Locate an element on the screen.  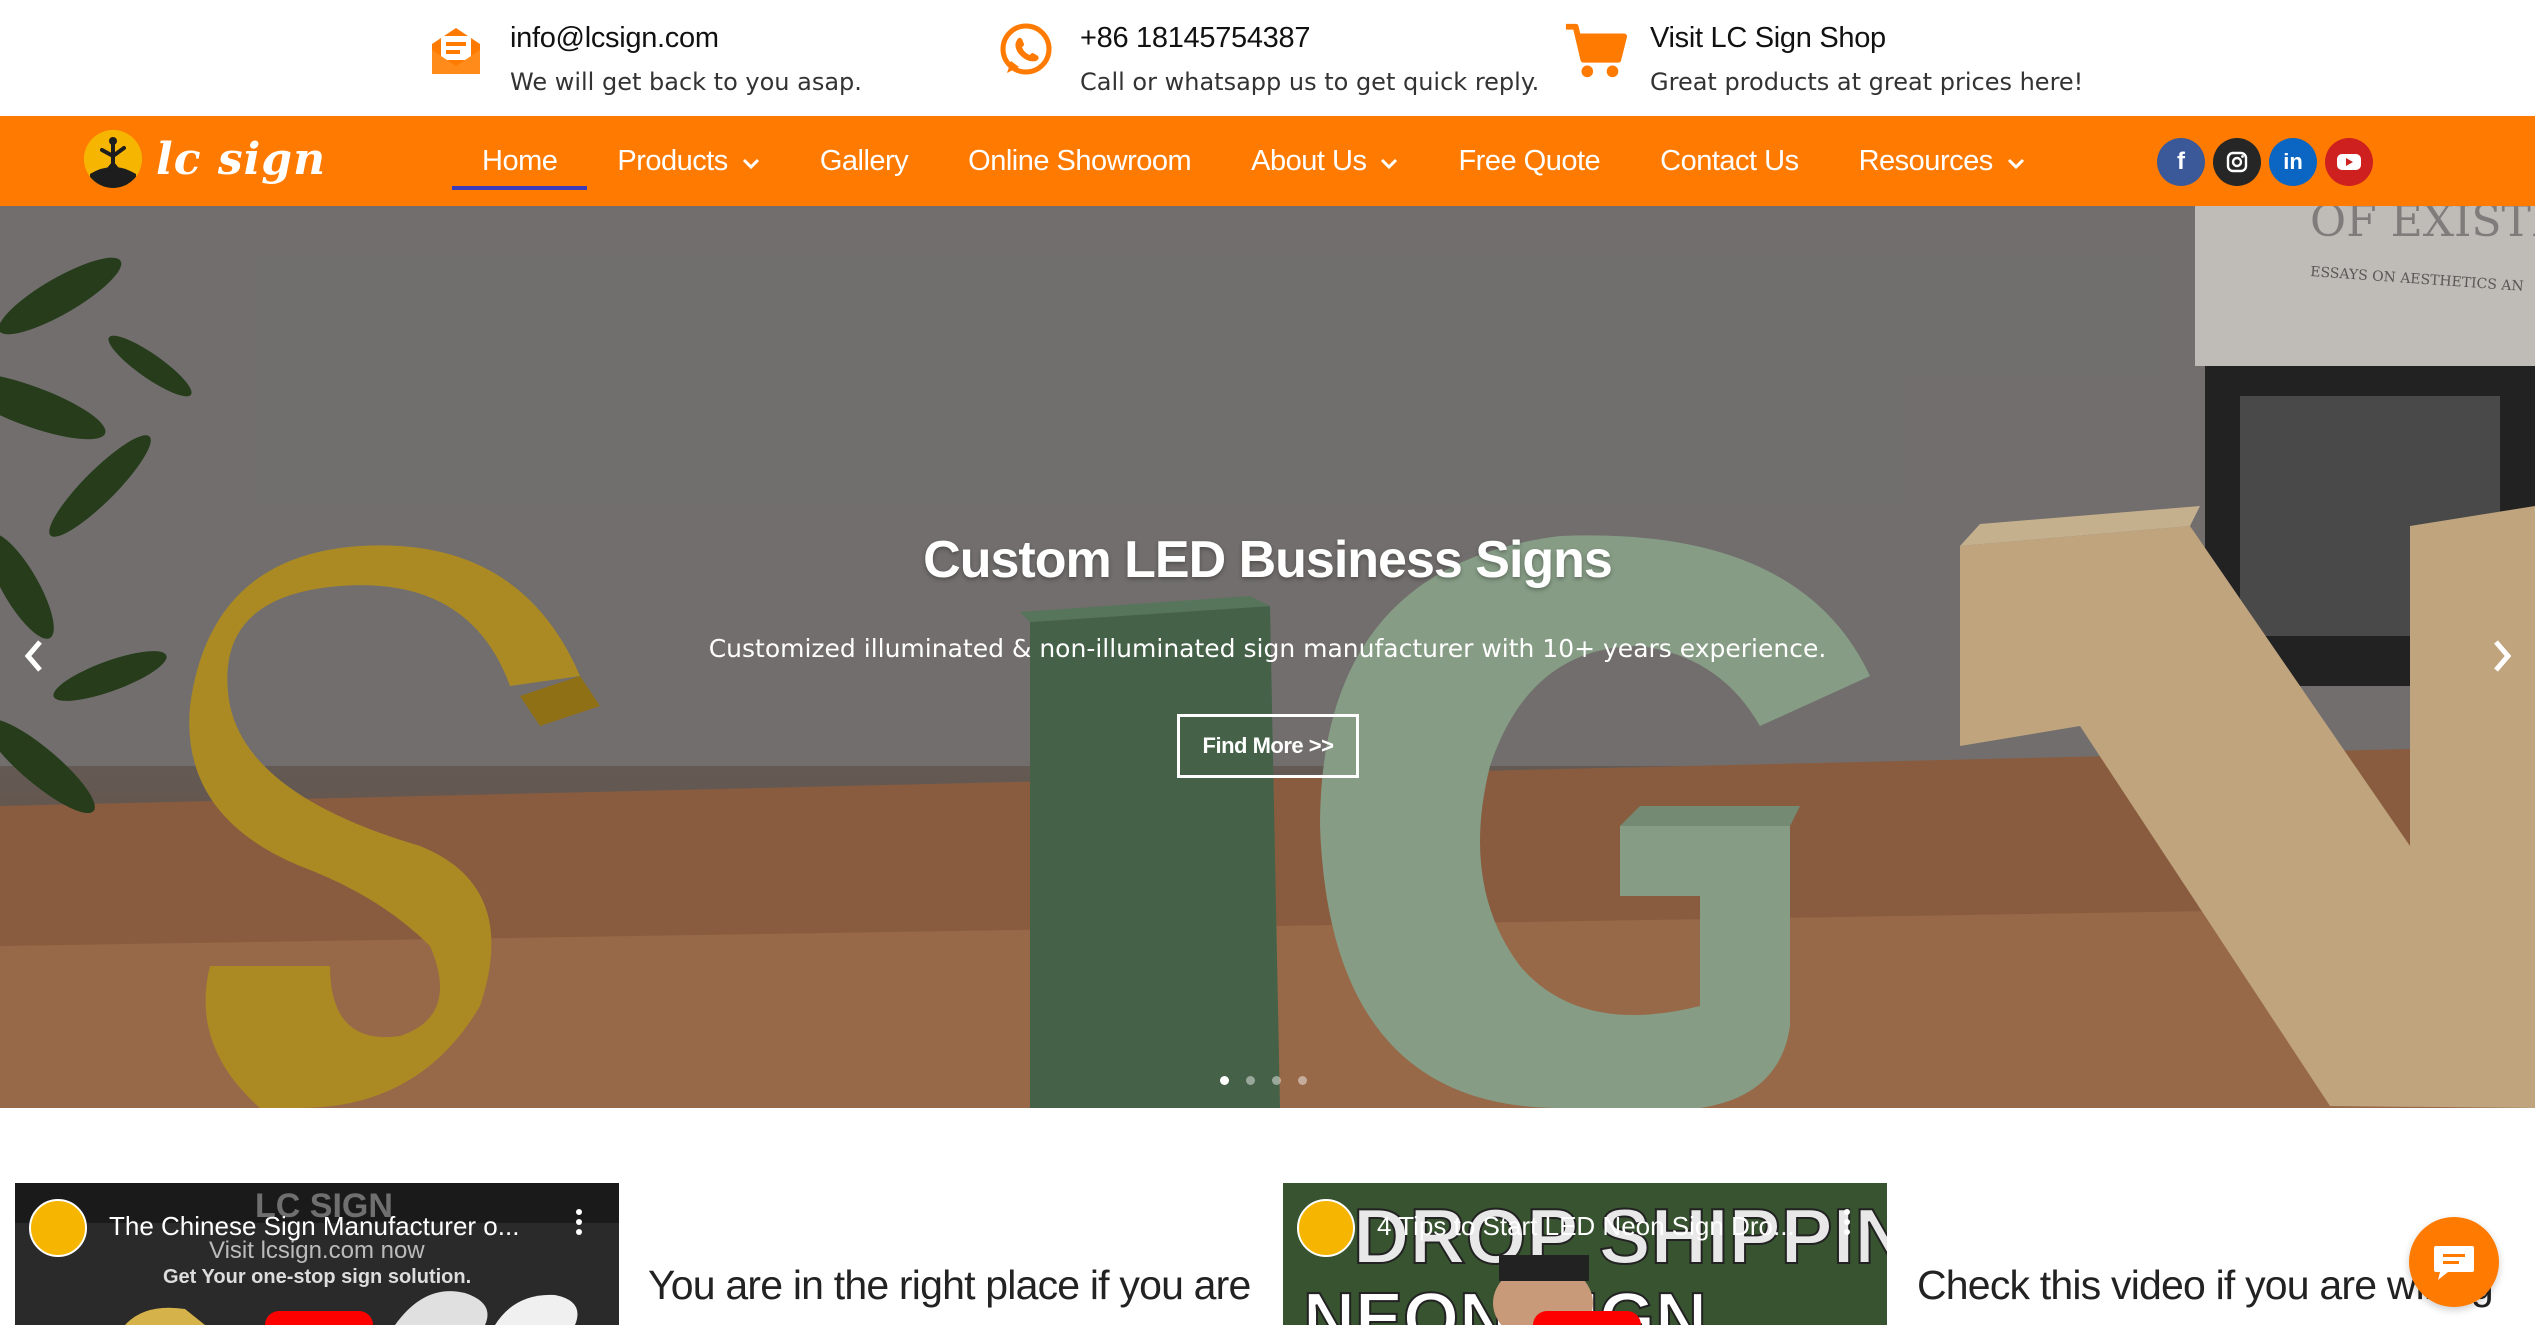
hero-title: Custom LED Business Signs is located at coordinates (1268, 560).